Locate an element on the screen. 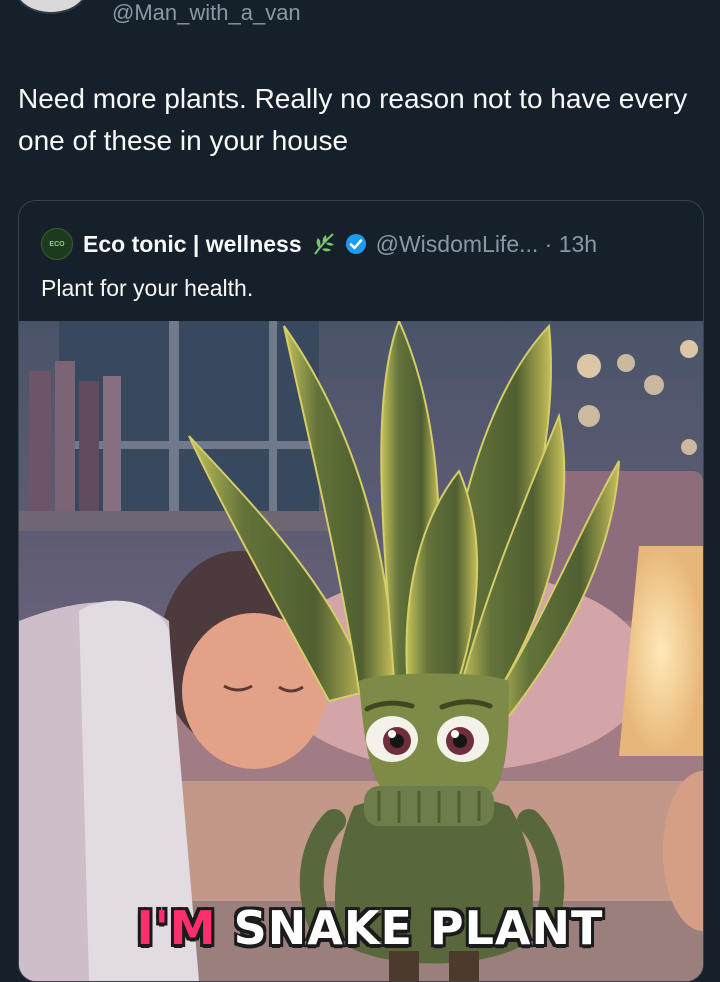  author-handle: @Man_with_a_van is located at coordinates (206, 13).